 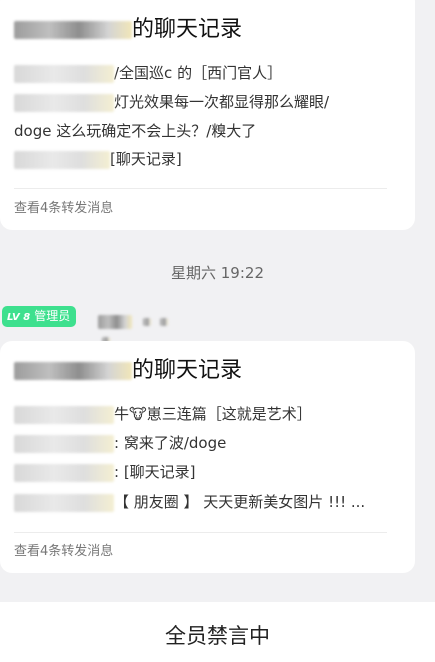 What do you see at coordinates (217, 636) in the screenshot?
I see `all-muted-status: 全员禁言中` at bounding box center [217, 636].